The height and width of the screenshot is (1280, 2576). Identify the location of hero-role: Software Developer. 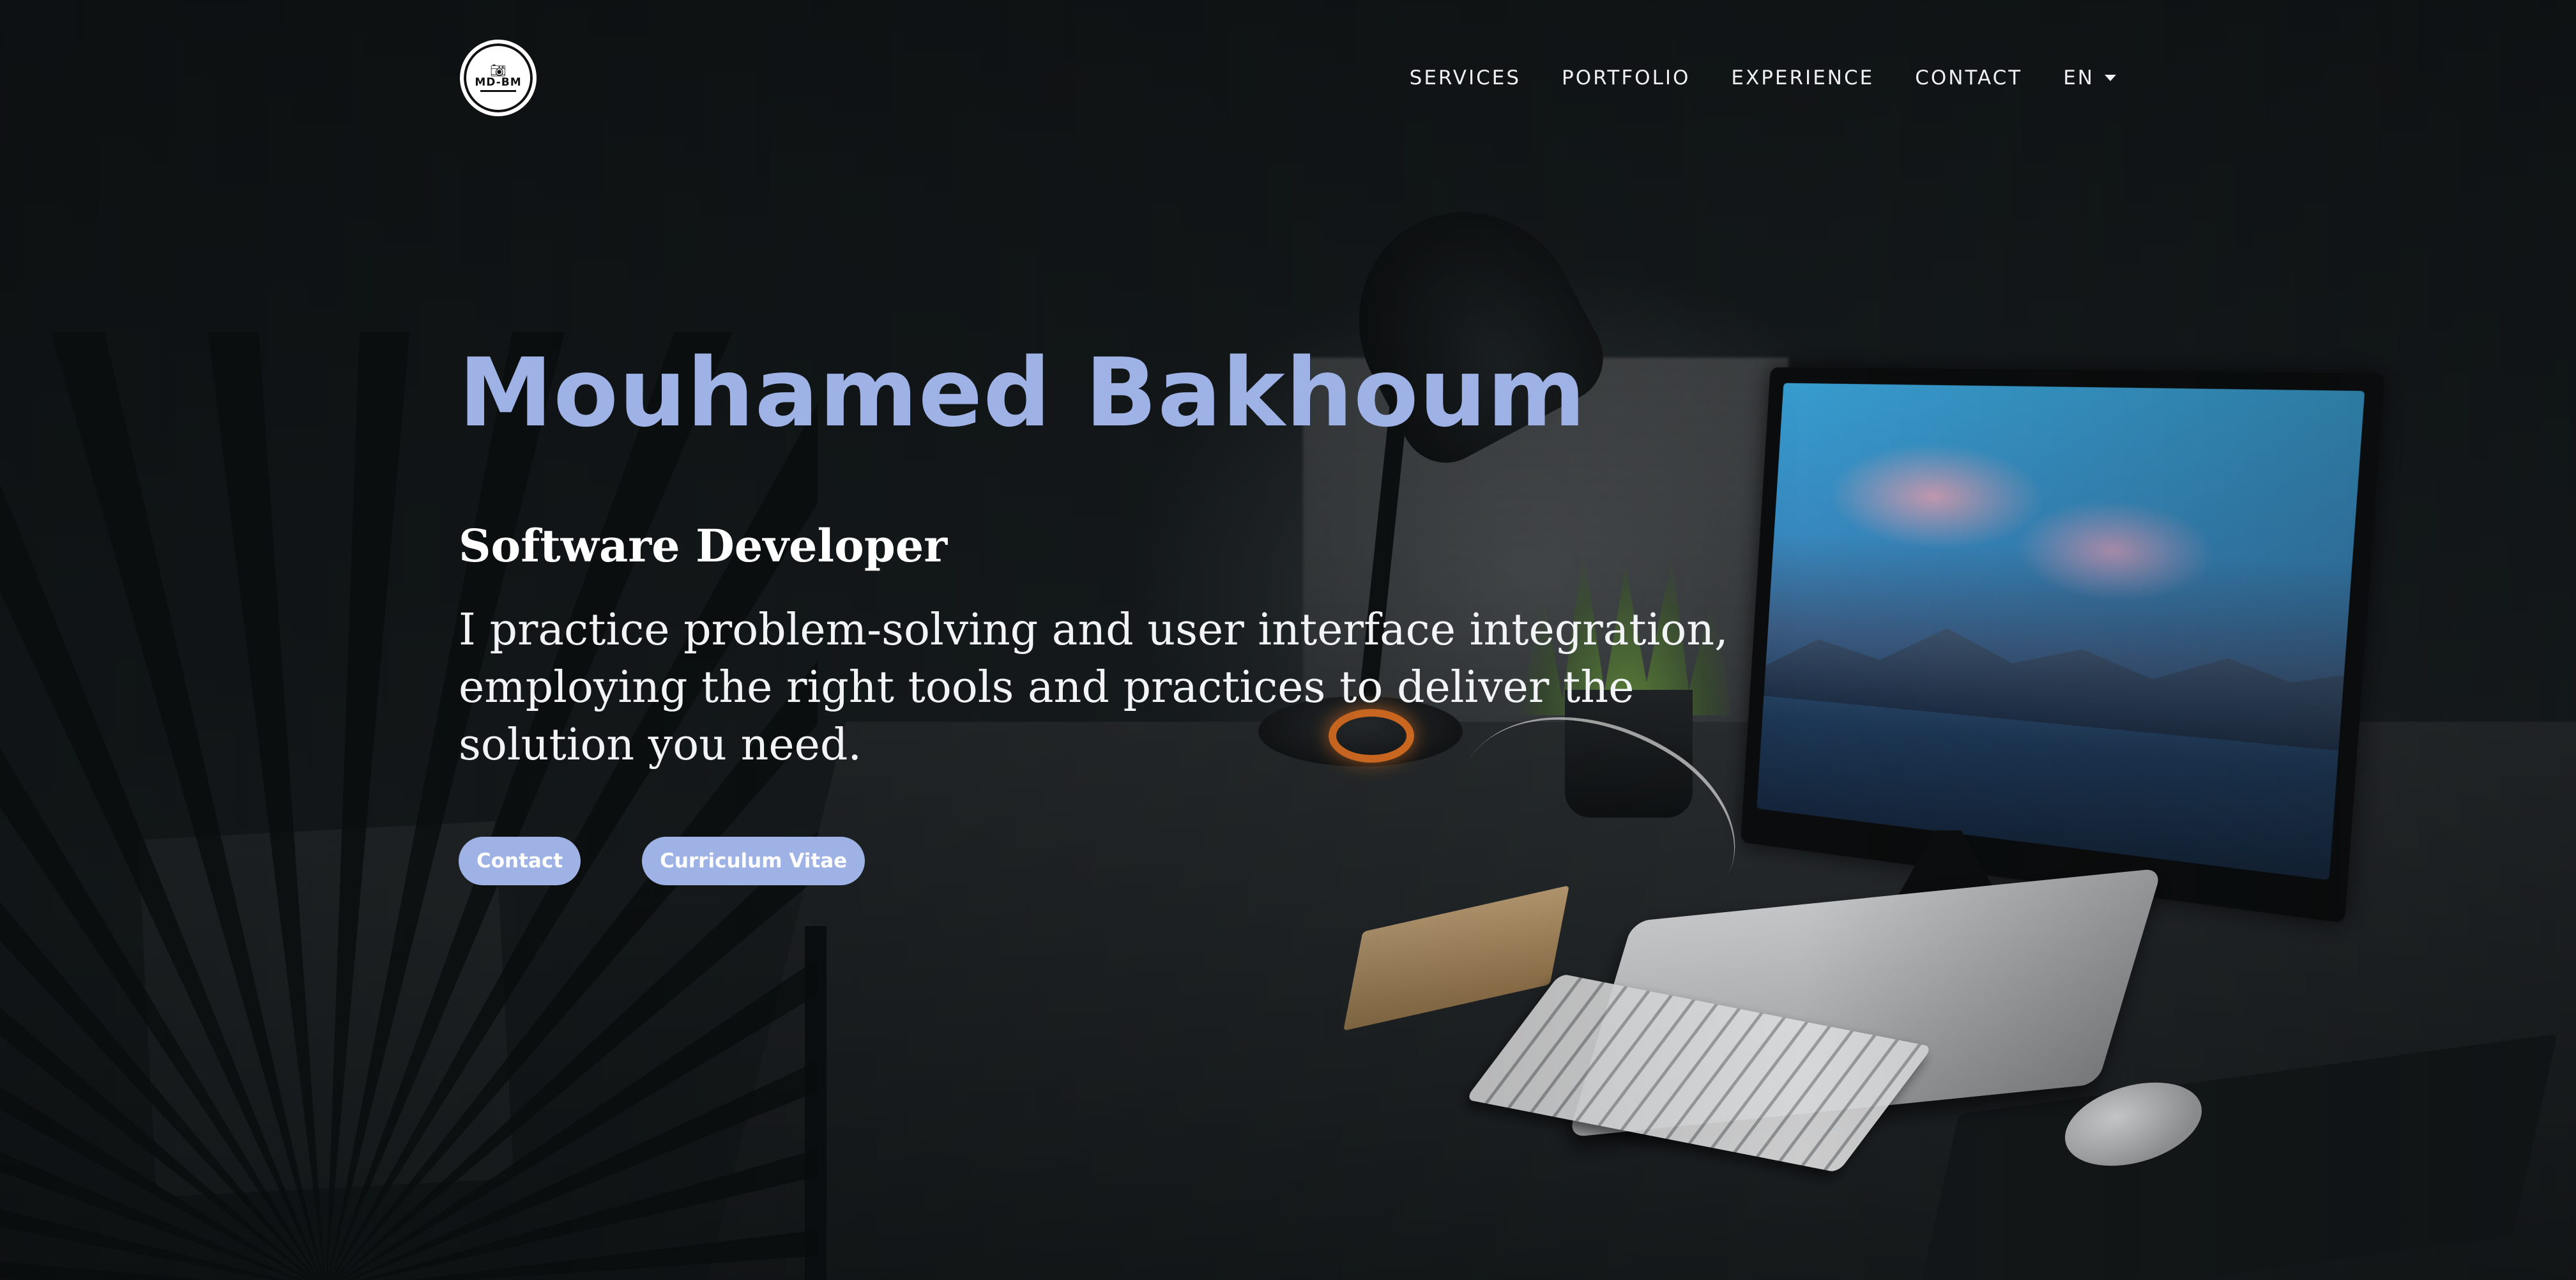
(703, 545).